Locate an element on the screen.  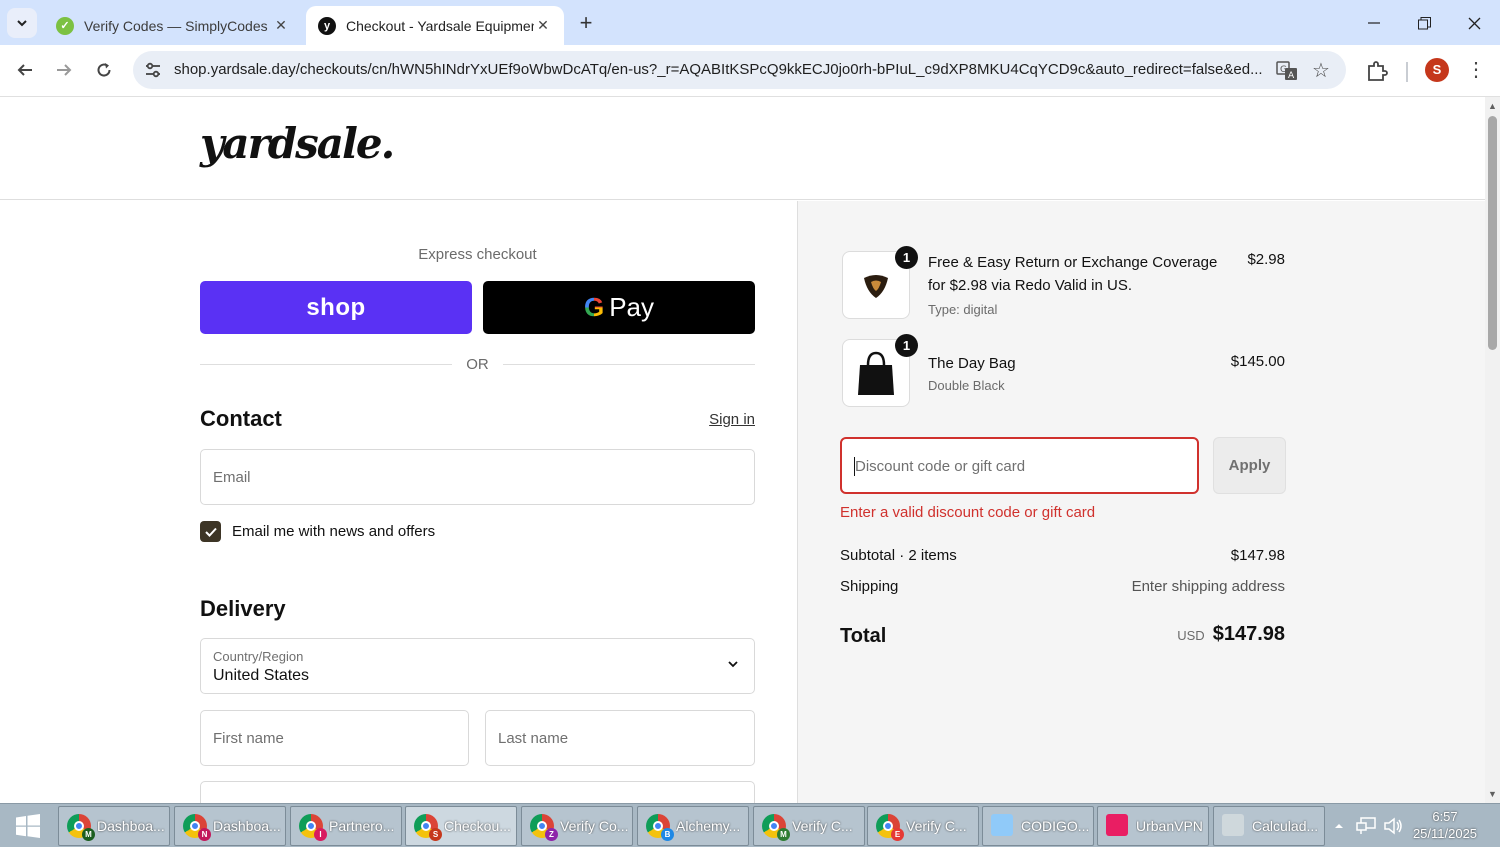
restore-icon is located at coordinates (1424, 22).